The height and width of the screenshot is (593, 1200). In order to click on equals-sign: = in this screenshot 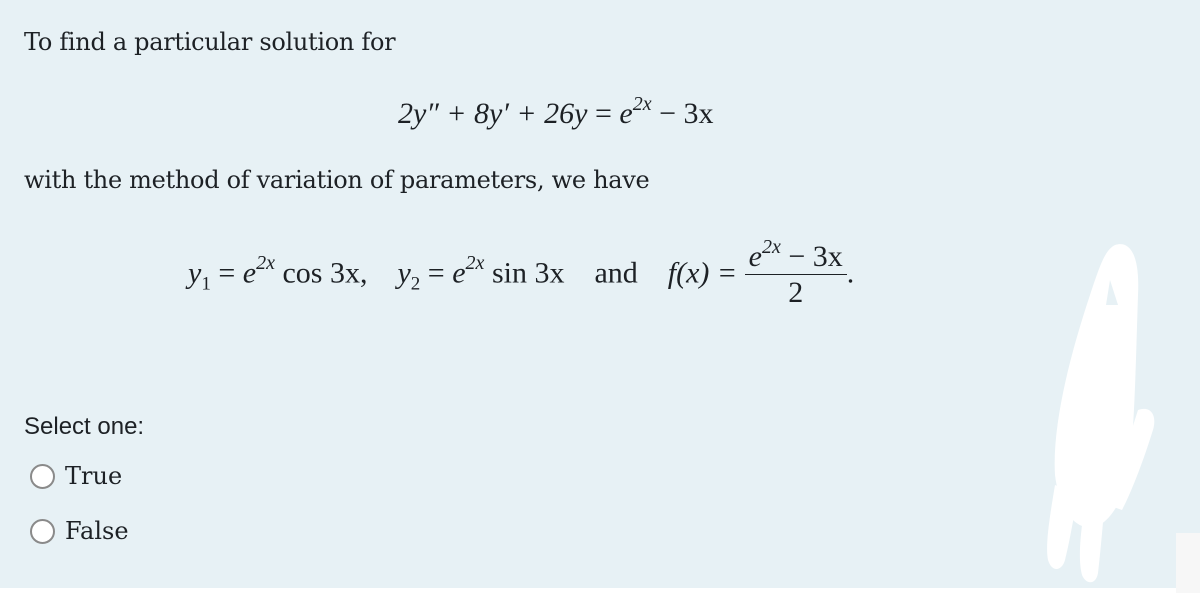, I will do `click(607, 113)`.